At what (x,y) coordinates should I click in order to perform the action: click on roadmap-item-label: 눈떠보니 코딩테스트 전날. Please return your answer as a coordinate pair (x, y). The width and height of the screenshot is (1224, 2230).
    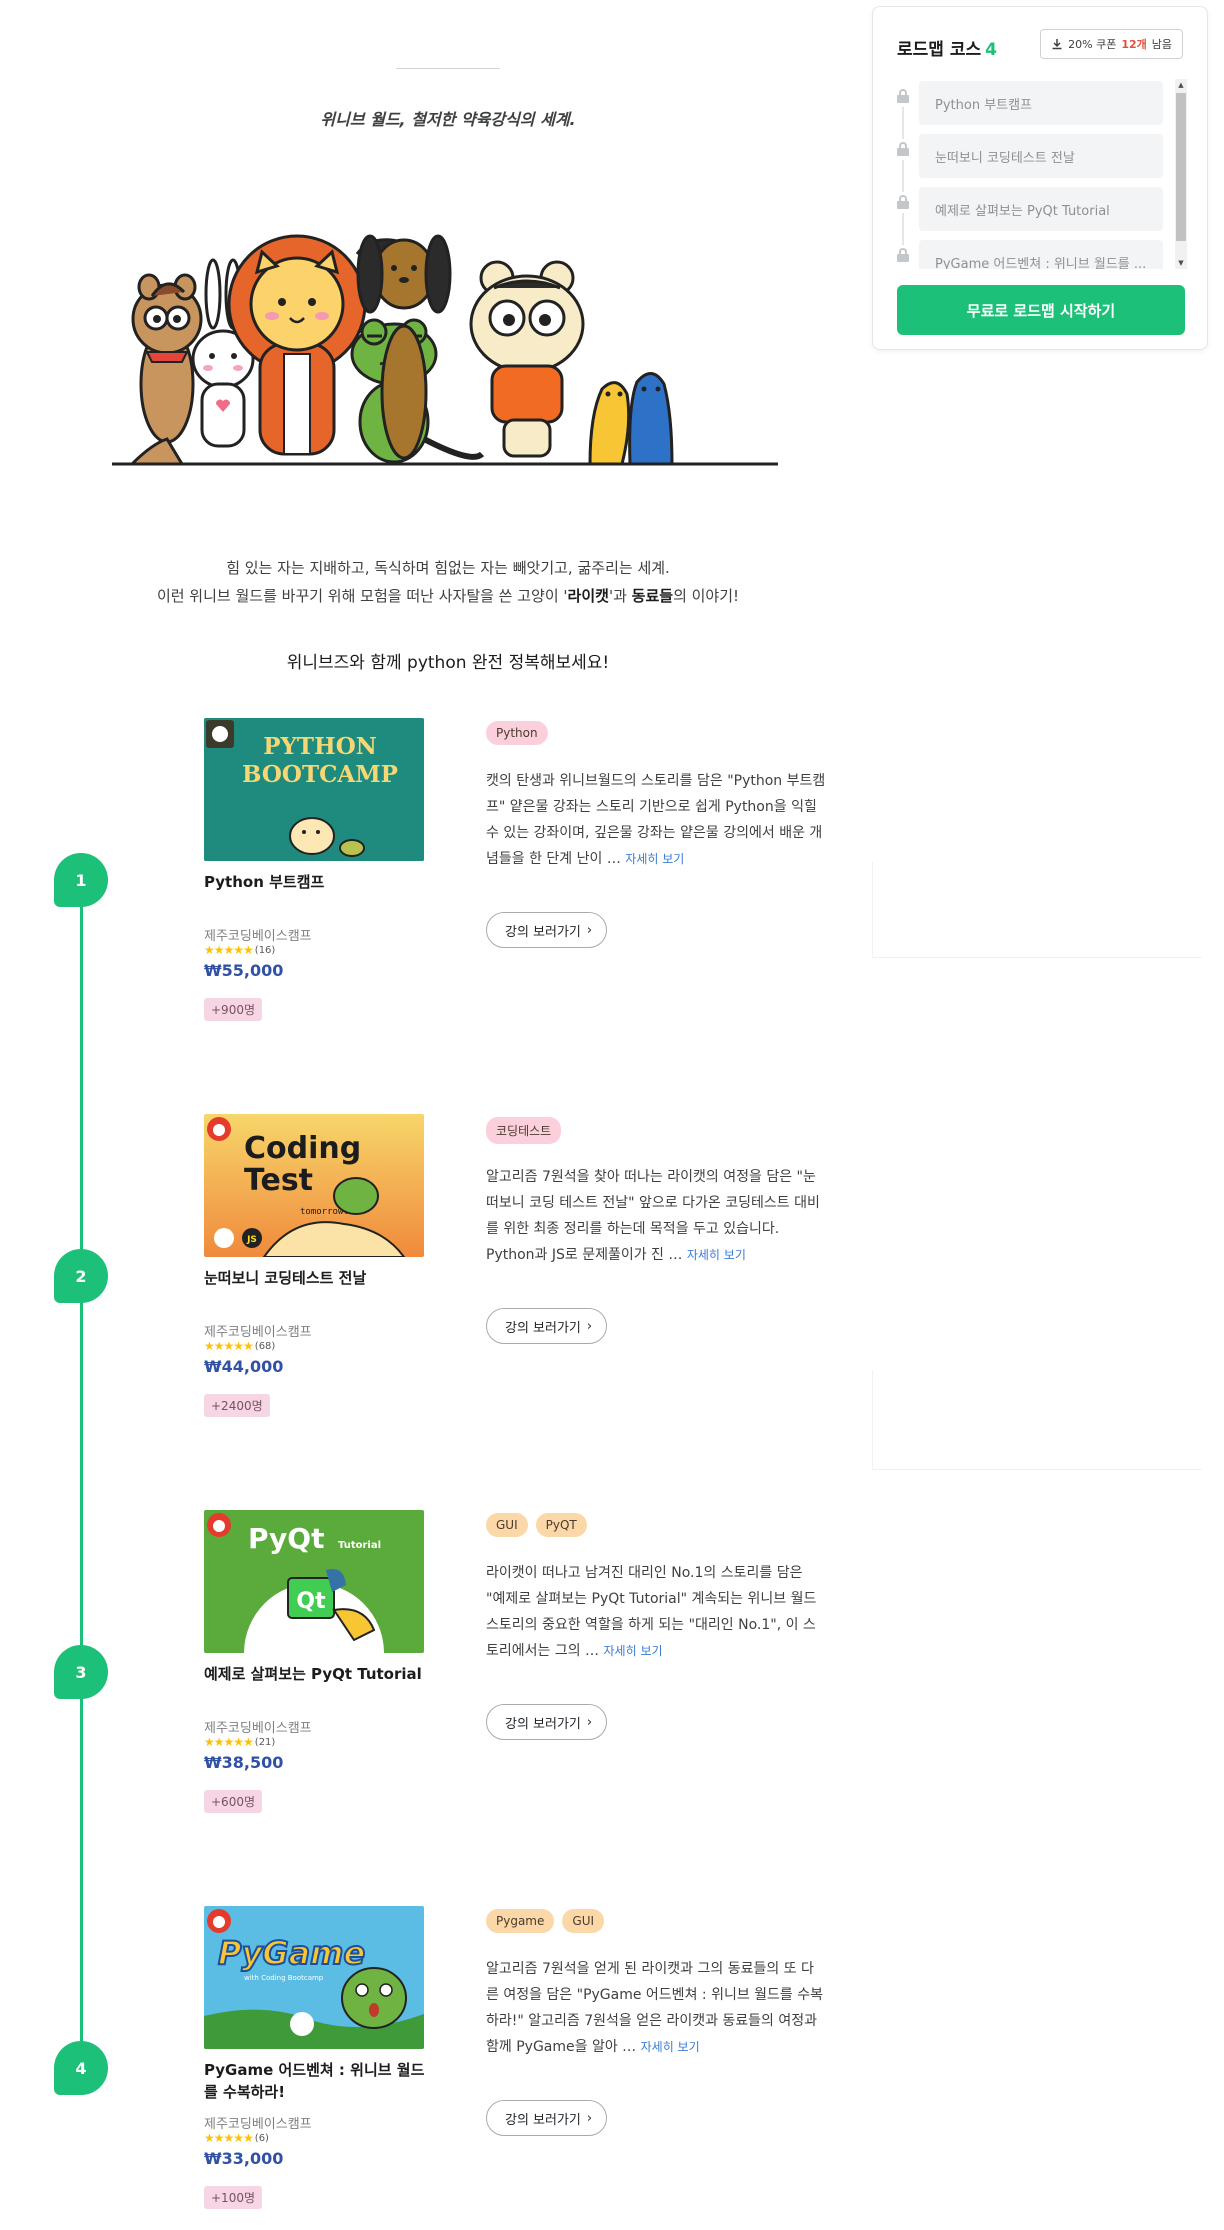
    Looking at the image, I should click on (1041, 156).